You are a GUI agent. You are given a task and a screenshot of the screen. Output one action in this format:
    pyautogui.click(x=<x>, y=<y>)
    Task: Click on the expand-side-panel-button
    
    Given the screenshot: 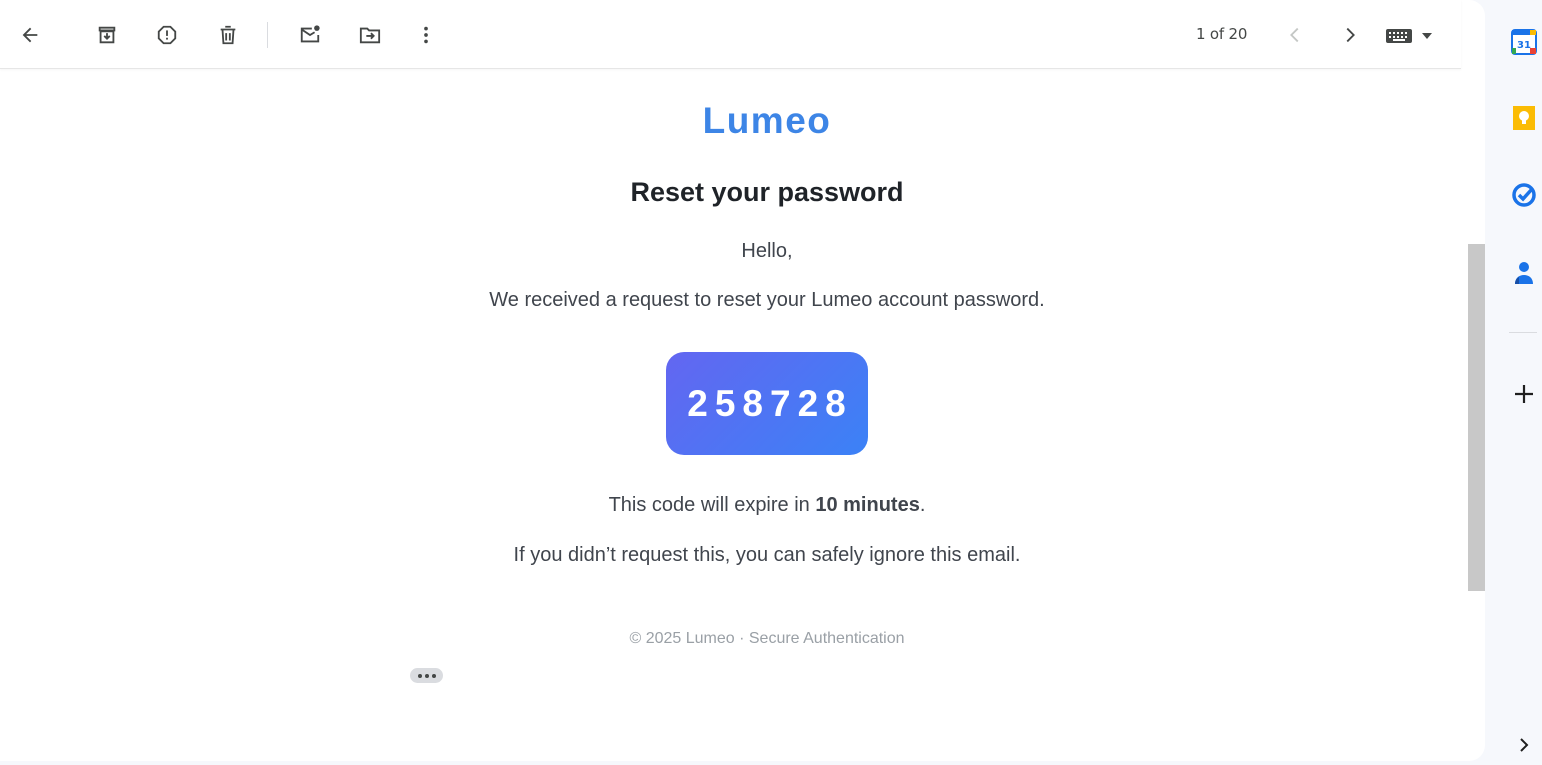 What is the action you would take?
    pyautogui.click(x=1524, y=745)
    